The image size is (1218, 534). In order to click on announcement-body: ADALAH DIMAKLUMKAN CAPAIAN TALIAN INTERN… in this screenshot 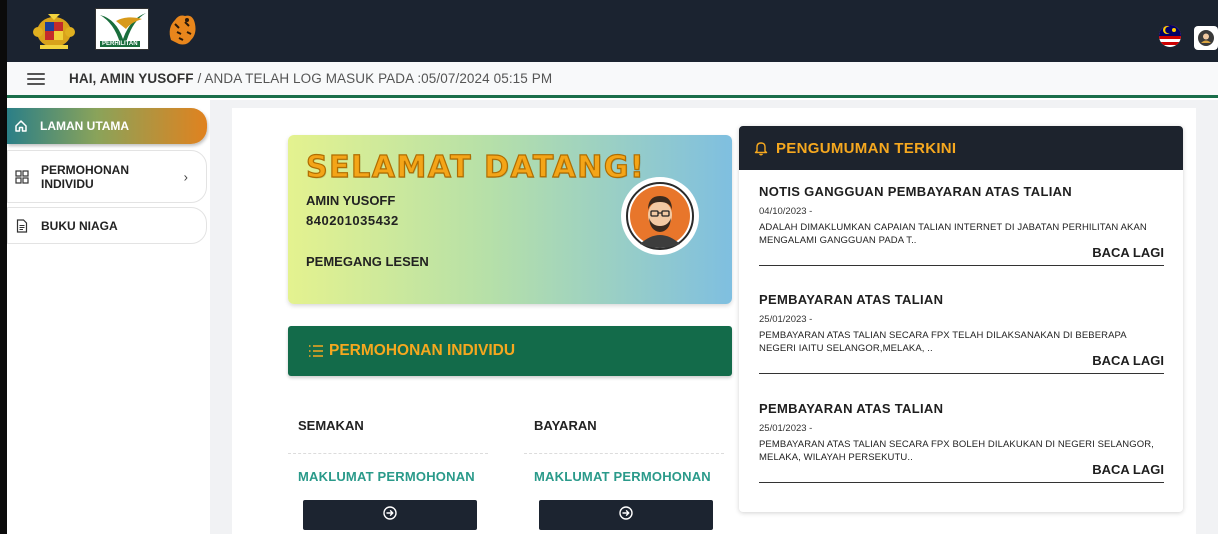, I will do `click(953, 234)`.